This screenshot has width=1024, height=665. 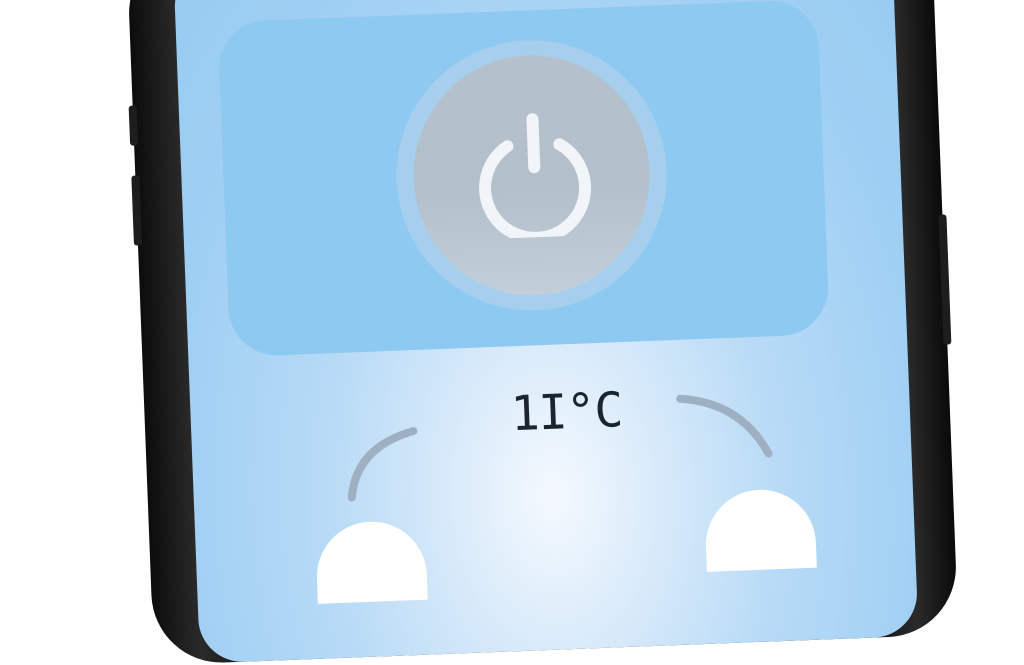 What do you see at coordinates (133, 125) in the screenshot?
I see `side-button-left` at bounding box center [133, 125].